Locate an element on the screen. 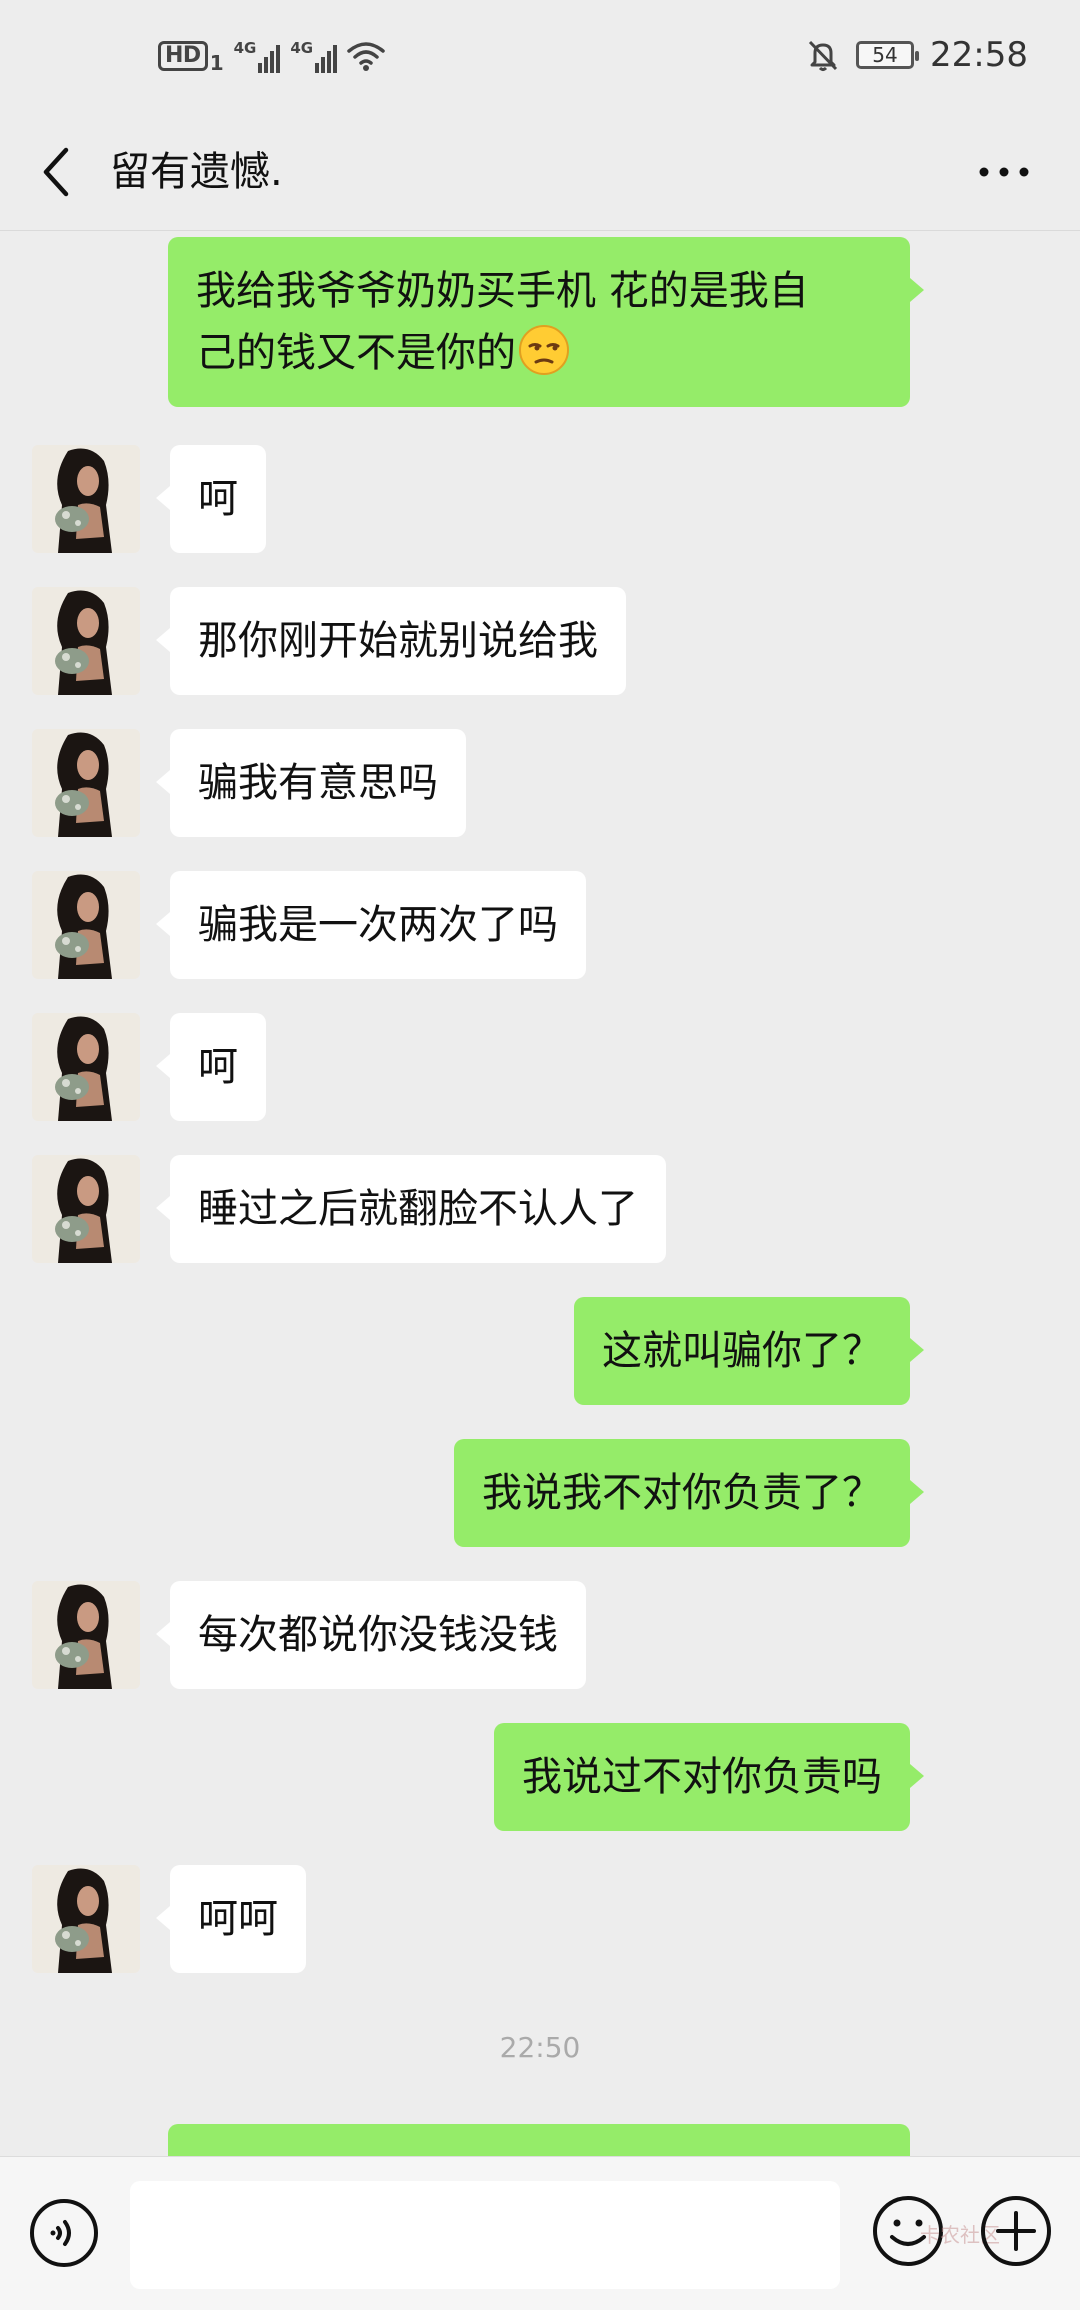 This screenshot has height=2310, width=1080. message-text: 我说我不对你负责了？ is located at coordinates (682, 1493).